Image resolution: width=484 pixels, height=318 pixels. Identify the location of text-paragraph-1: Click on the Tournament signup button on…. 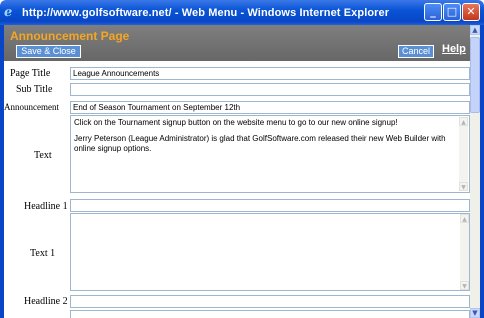
(236, 122).